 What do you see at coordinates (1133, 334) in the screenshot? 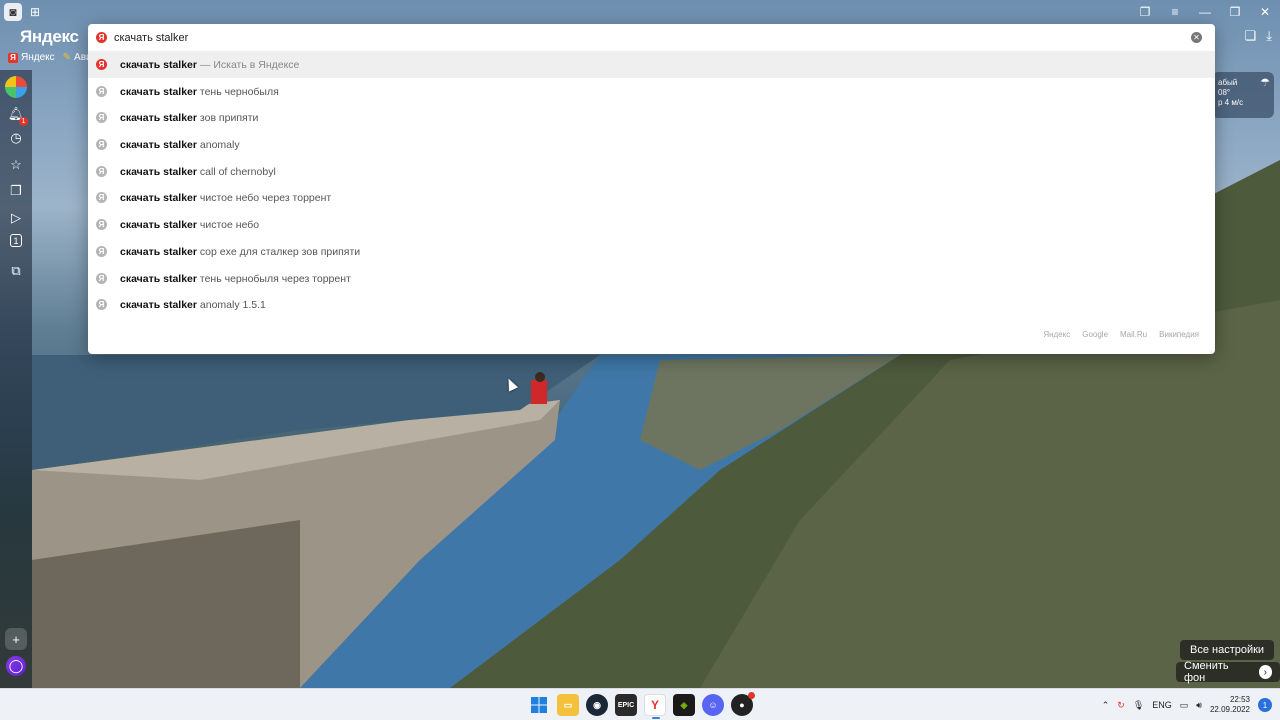
I see `engine-mailru: Mail.Ru` at bounding box center [1133, 334].